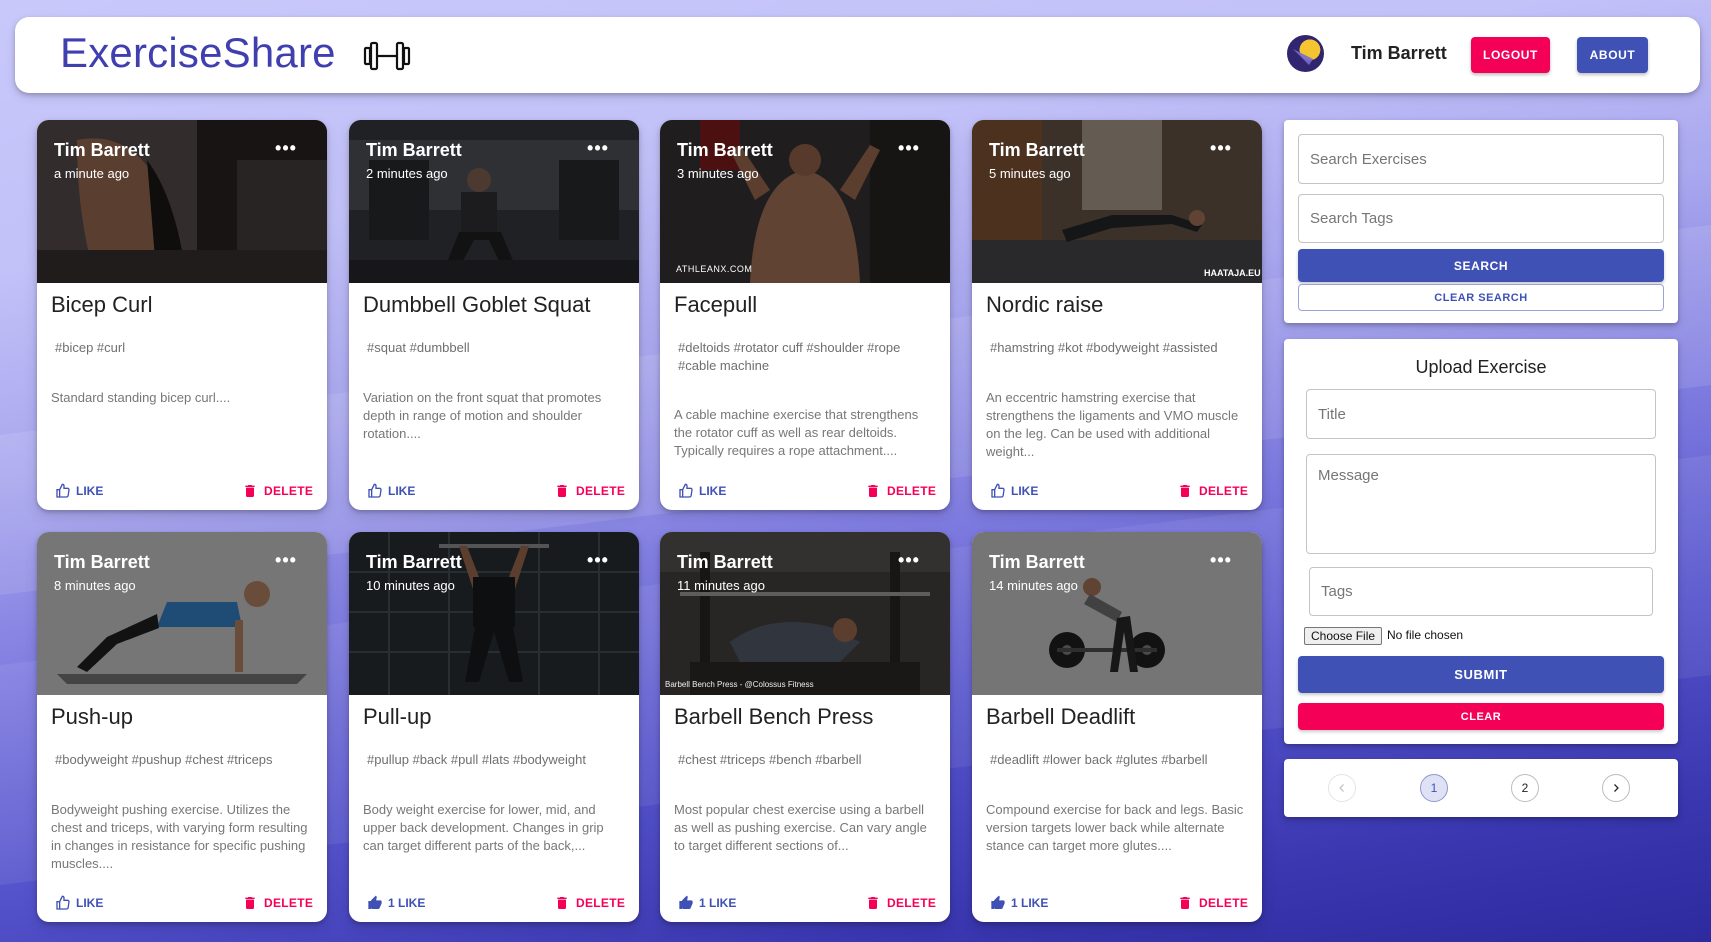 This screenshot has height=942, width=1711. I want to click on post-tags: #squat #dumbbell, so click(418, 347).